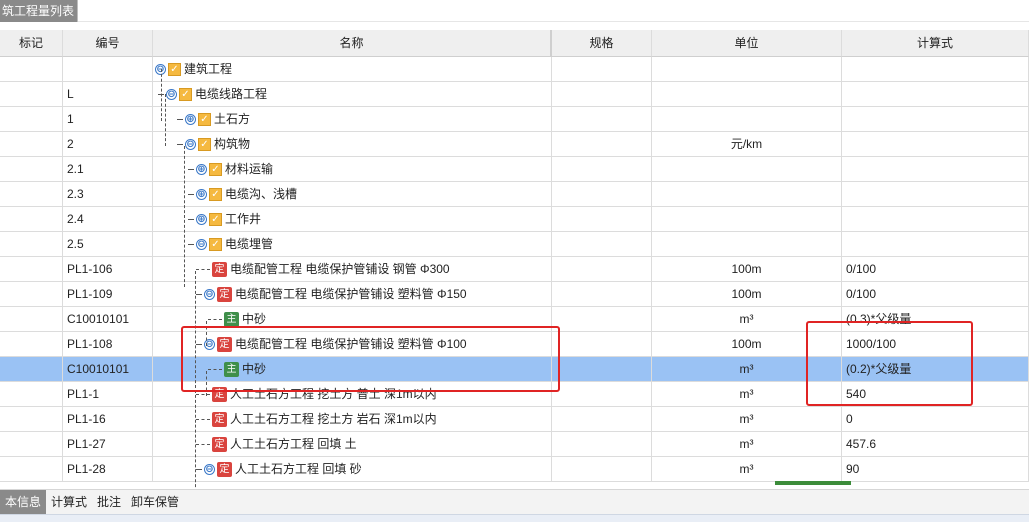 The width and height of the screenshot is (1029, 522). I want to click on cell-code: 2, so click(108, 144).